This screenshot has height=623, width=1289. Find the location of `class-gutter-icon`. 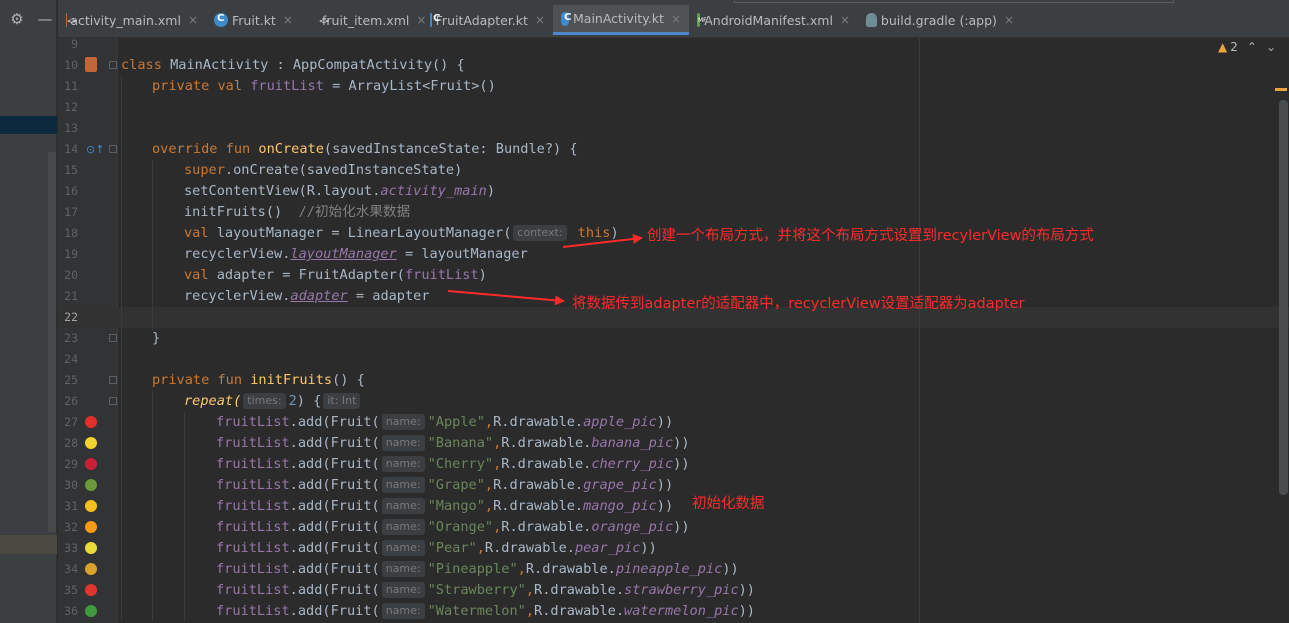

class-gutter-icon is located at coordinates (91, 64).